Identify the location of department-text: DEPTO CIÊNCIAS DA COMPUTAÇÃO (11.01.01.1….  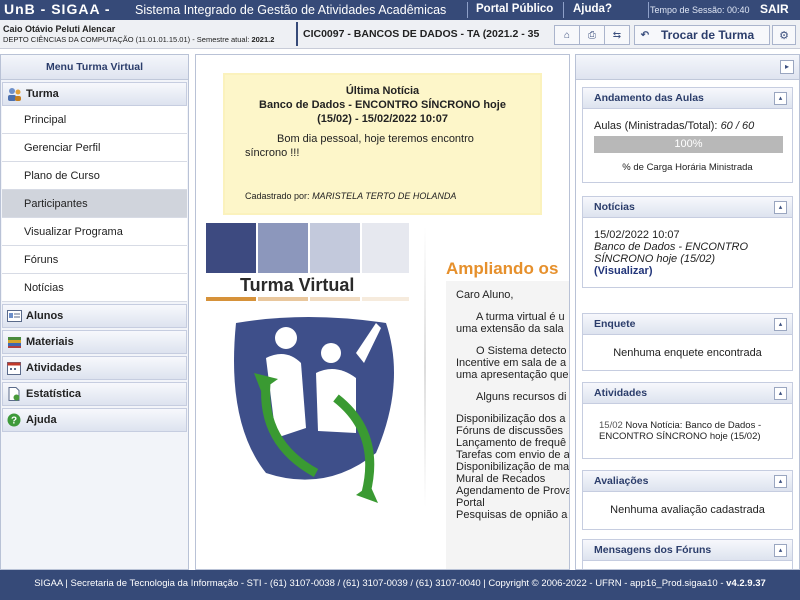
(126, 39).